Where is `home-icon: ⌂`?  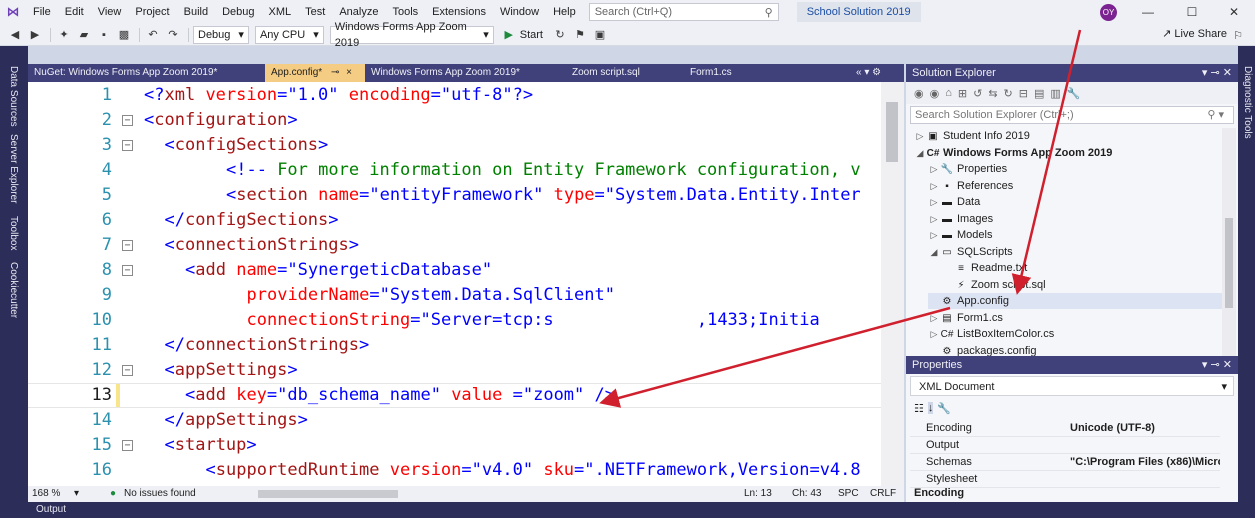
home-icon: ⌂ is located at coordinates (948, 93).